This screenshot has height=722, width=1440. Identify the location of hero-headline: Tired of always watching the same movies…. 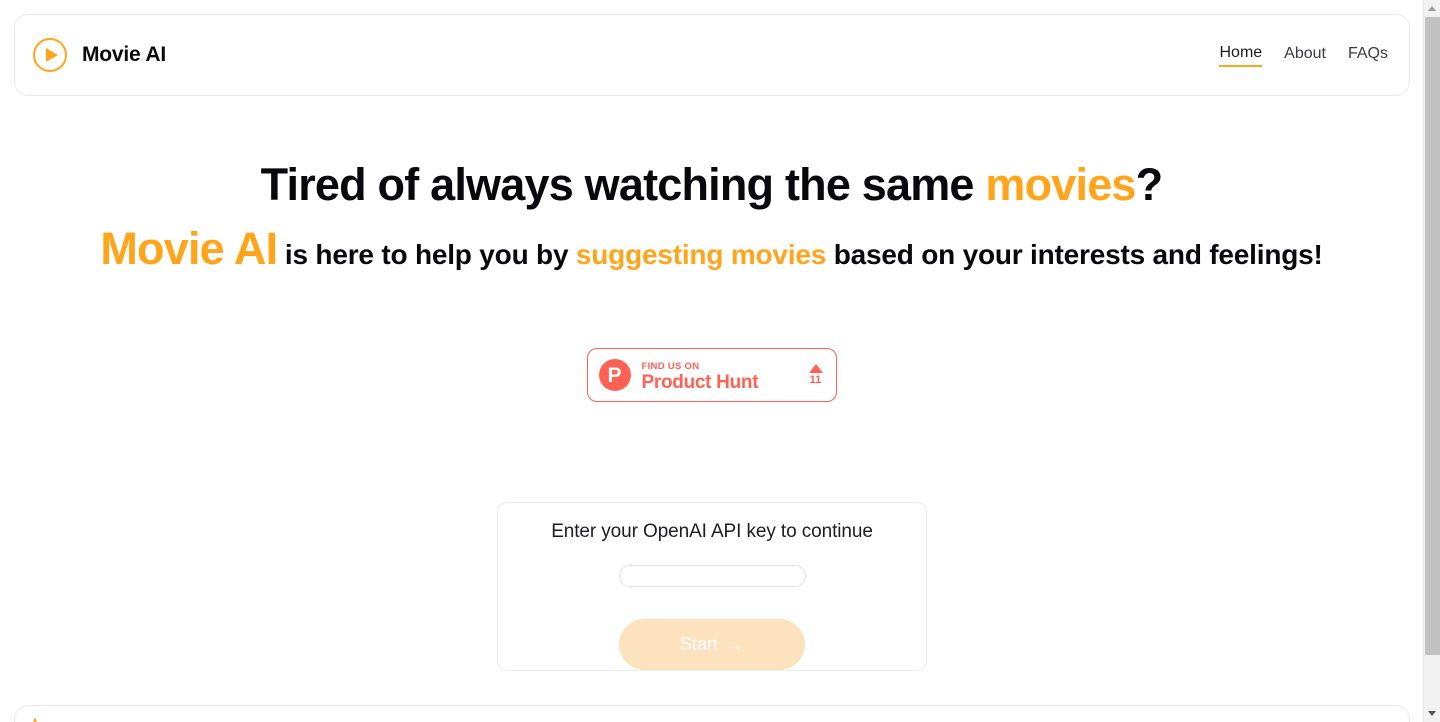
(711, 185).